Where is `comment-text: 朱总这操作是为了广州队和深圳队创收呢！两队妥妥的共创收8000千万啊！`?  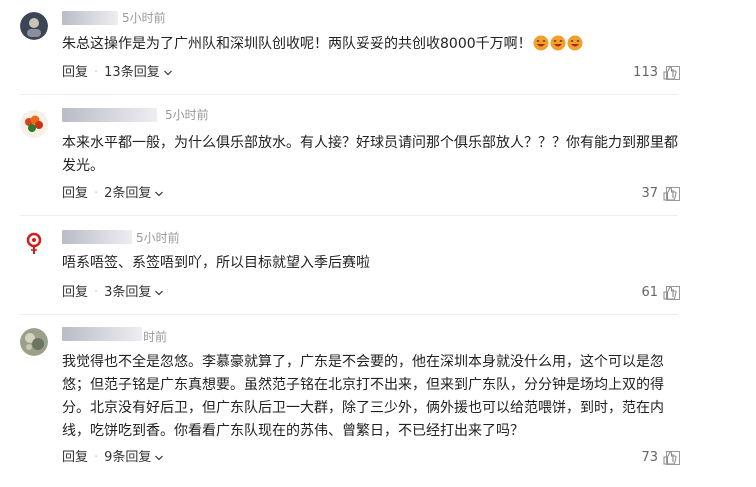 comment-text: 朱总这操作是为了广州队和深圳队创收呢！两队妥妥的共创收8000千万啊！ is located at coordinates (372, 44).